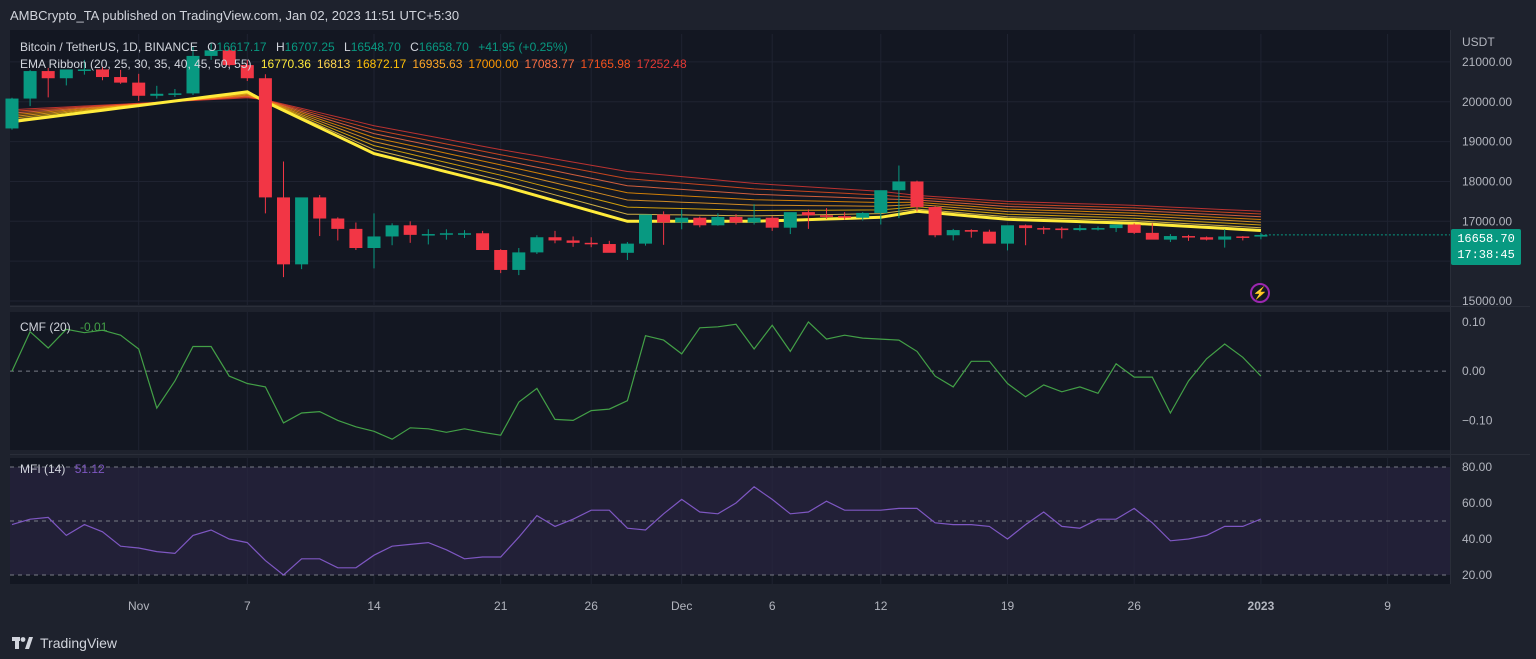 The width and height of the screenshot is (1536, 659). I want to click on brand-label: TradingView, so click(79, 643).